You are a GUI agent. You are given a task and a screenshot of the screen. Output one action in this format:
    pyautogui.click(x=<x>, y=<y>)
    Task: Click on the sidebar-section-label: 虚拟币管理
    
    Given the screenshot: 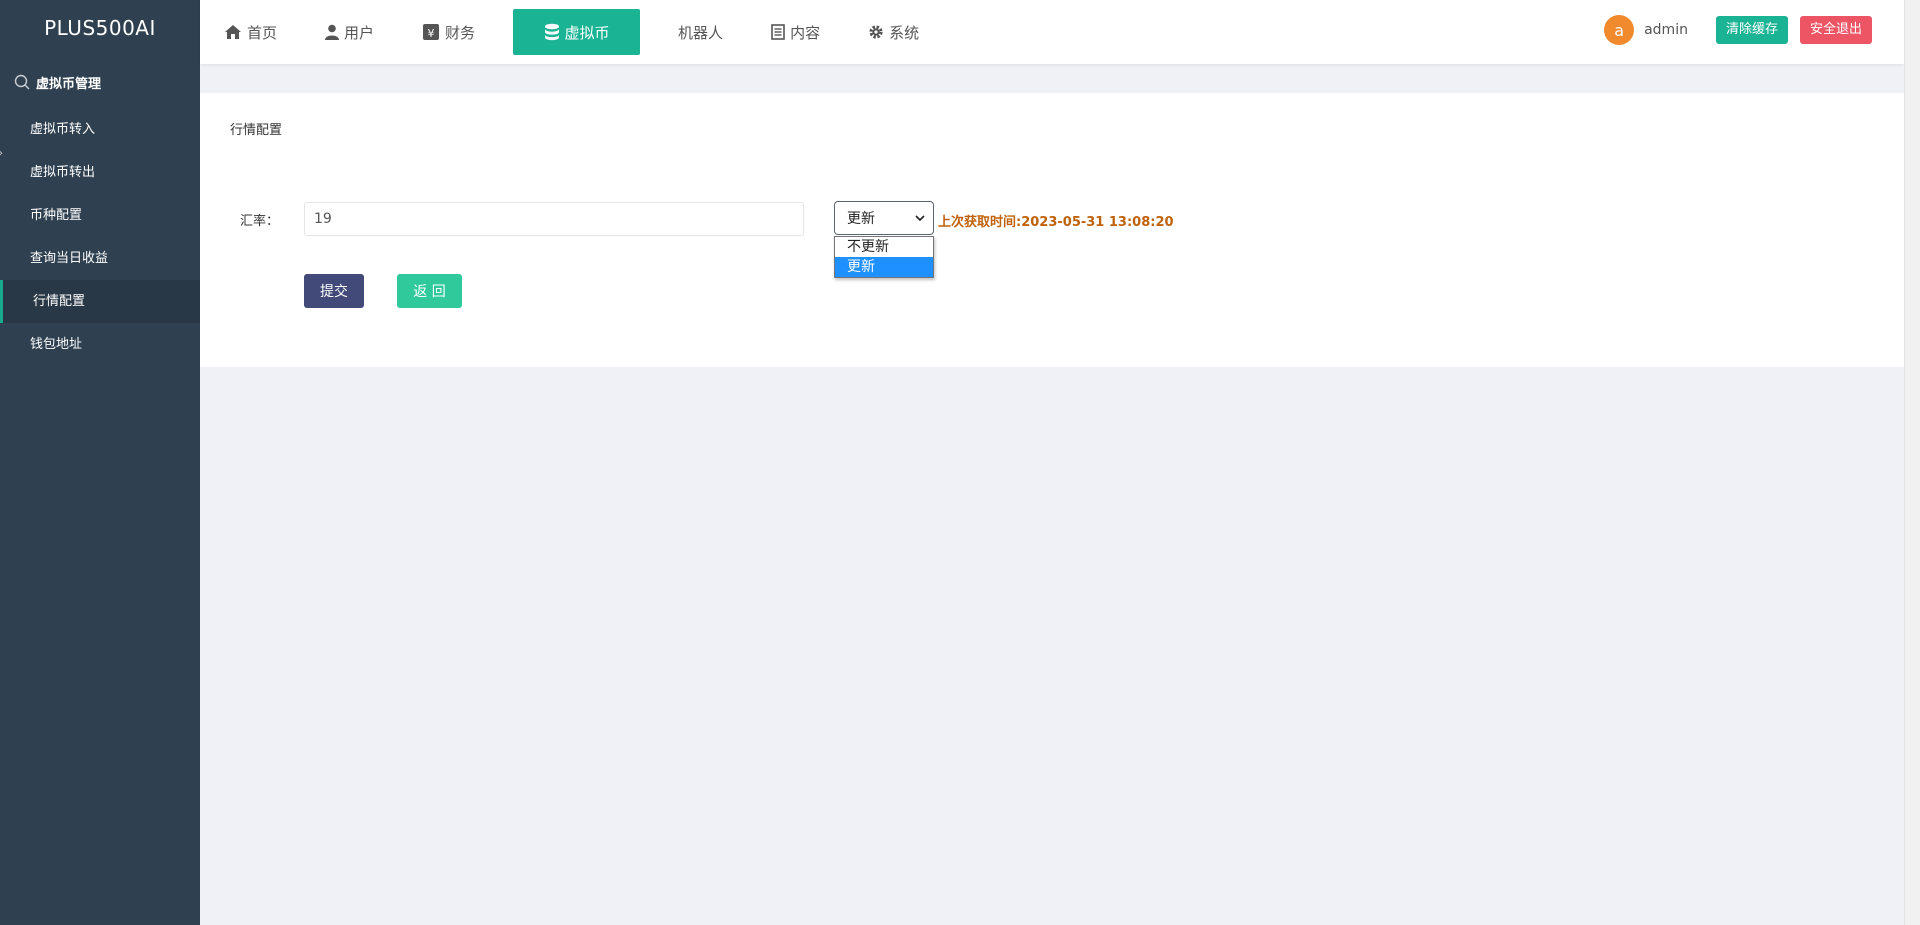 What is the action you would take?
    pyautogui.click(x=69, y=84)
    